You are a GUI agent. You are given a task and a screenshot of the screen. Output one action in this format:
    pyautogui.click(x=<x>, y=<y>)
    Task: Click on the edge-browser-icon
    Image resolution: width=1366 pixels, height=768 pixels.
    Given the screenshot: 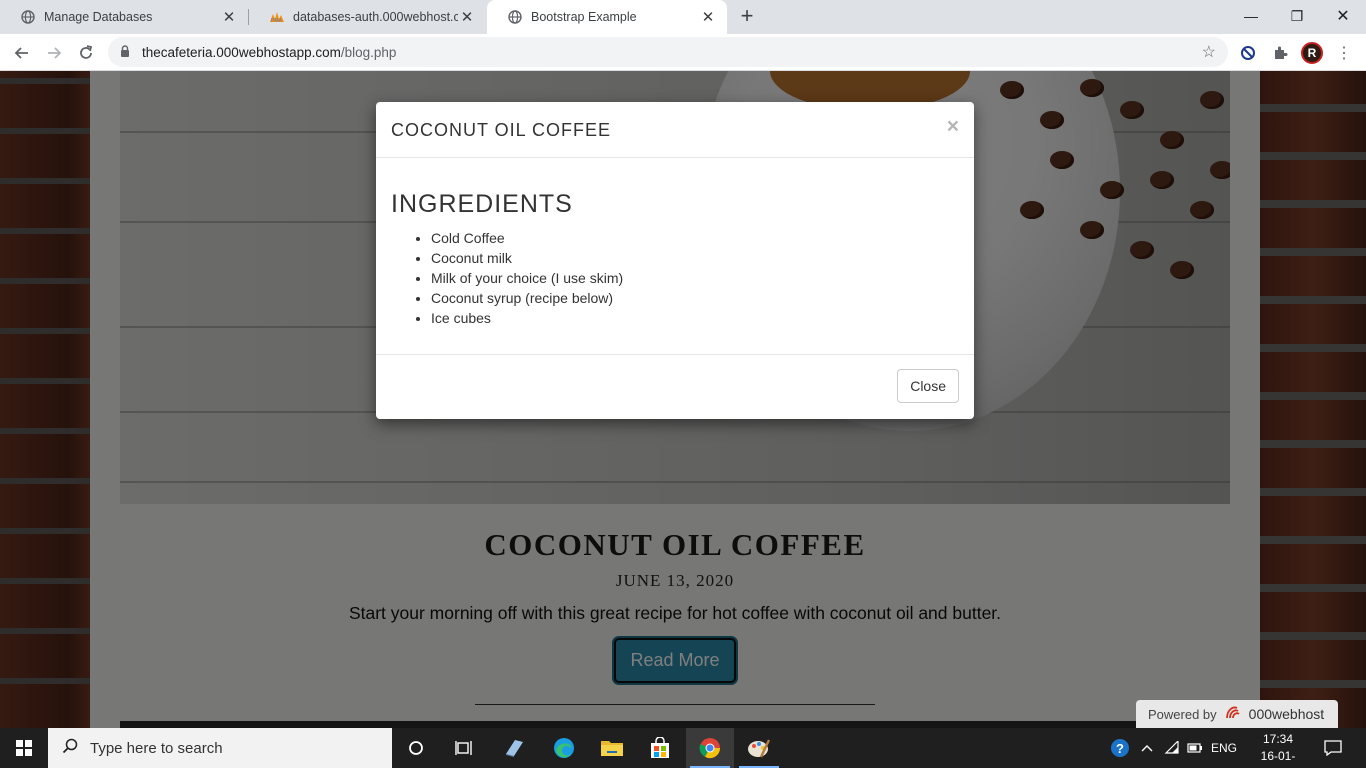 What is the action you would take?
    pyautogui.click(x=564, y=748)
    